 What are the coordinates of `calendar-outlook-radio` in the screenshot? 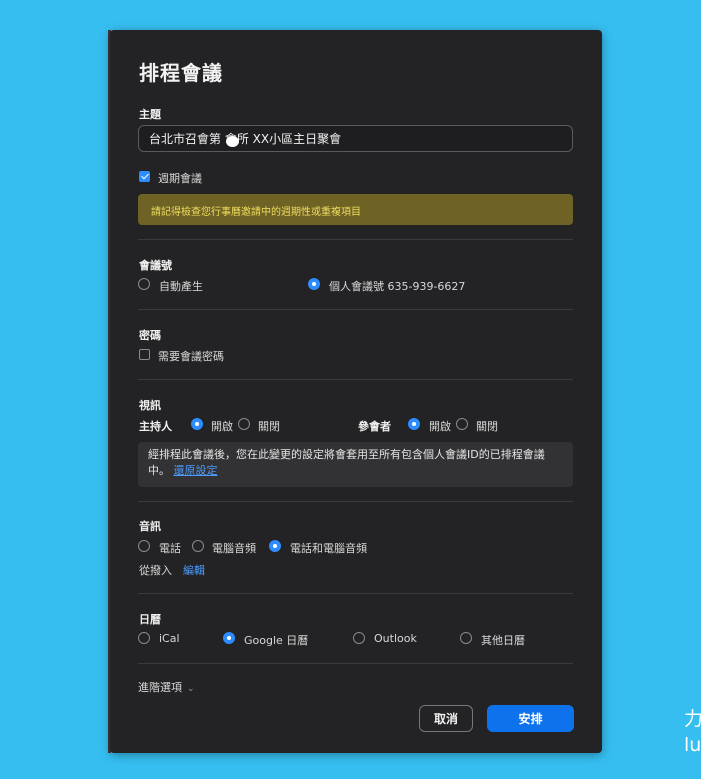 It's located at (359, 638).